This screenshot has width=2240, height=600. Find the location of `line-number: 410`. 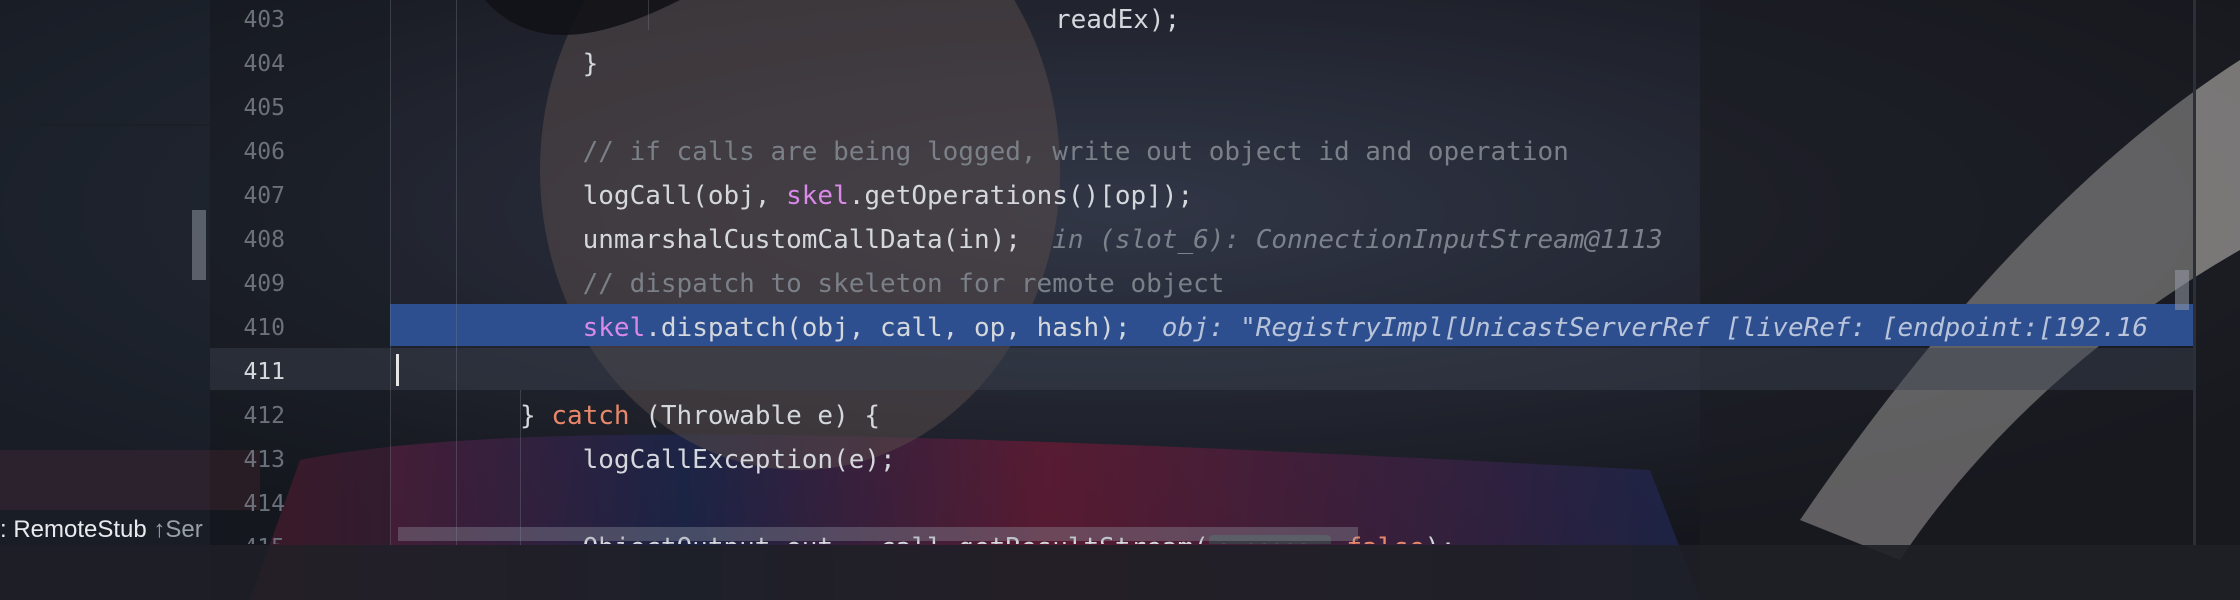

line-number: 410 is located at coordinates (264, 328).